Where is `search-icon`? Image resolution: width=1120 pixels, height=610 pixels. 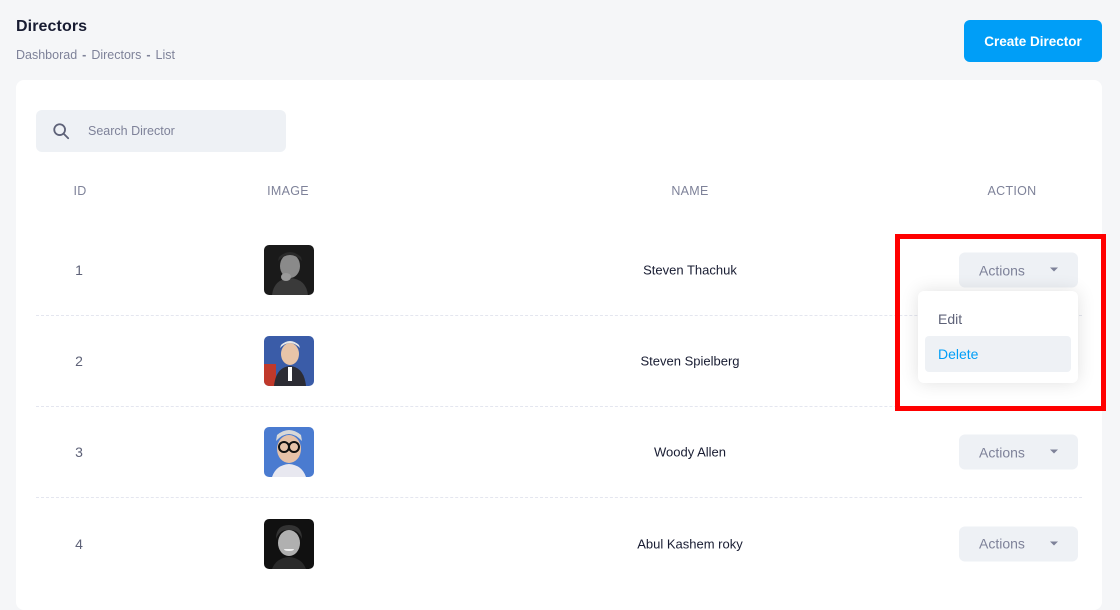
search-icon is located at coordinates (61, 131).